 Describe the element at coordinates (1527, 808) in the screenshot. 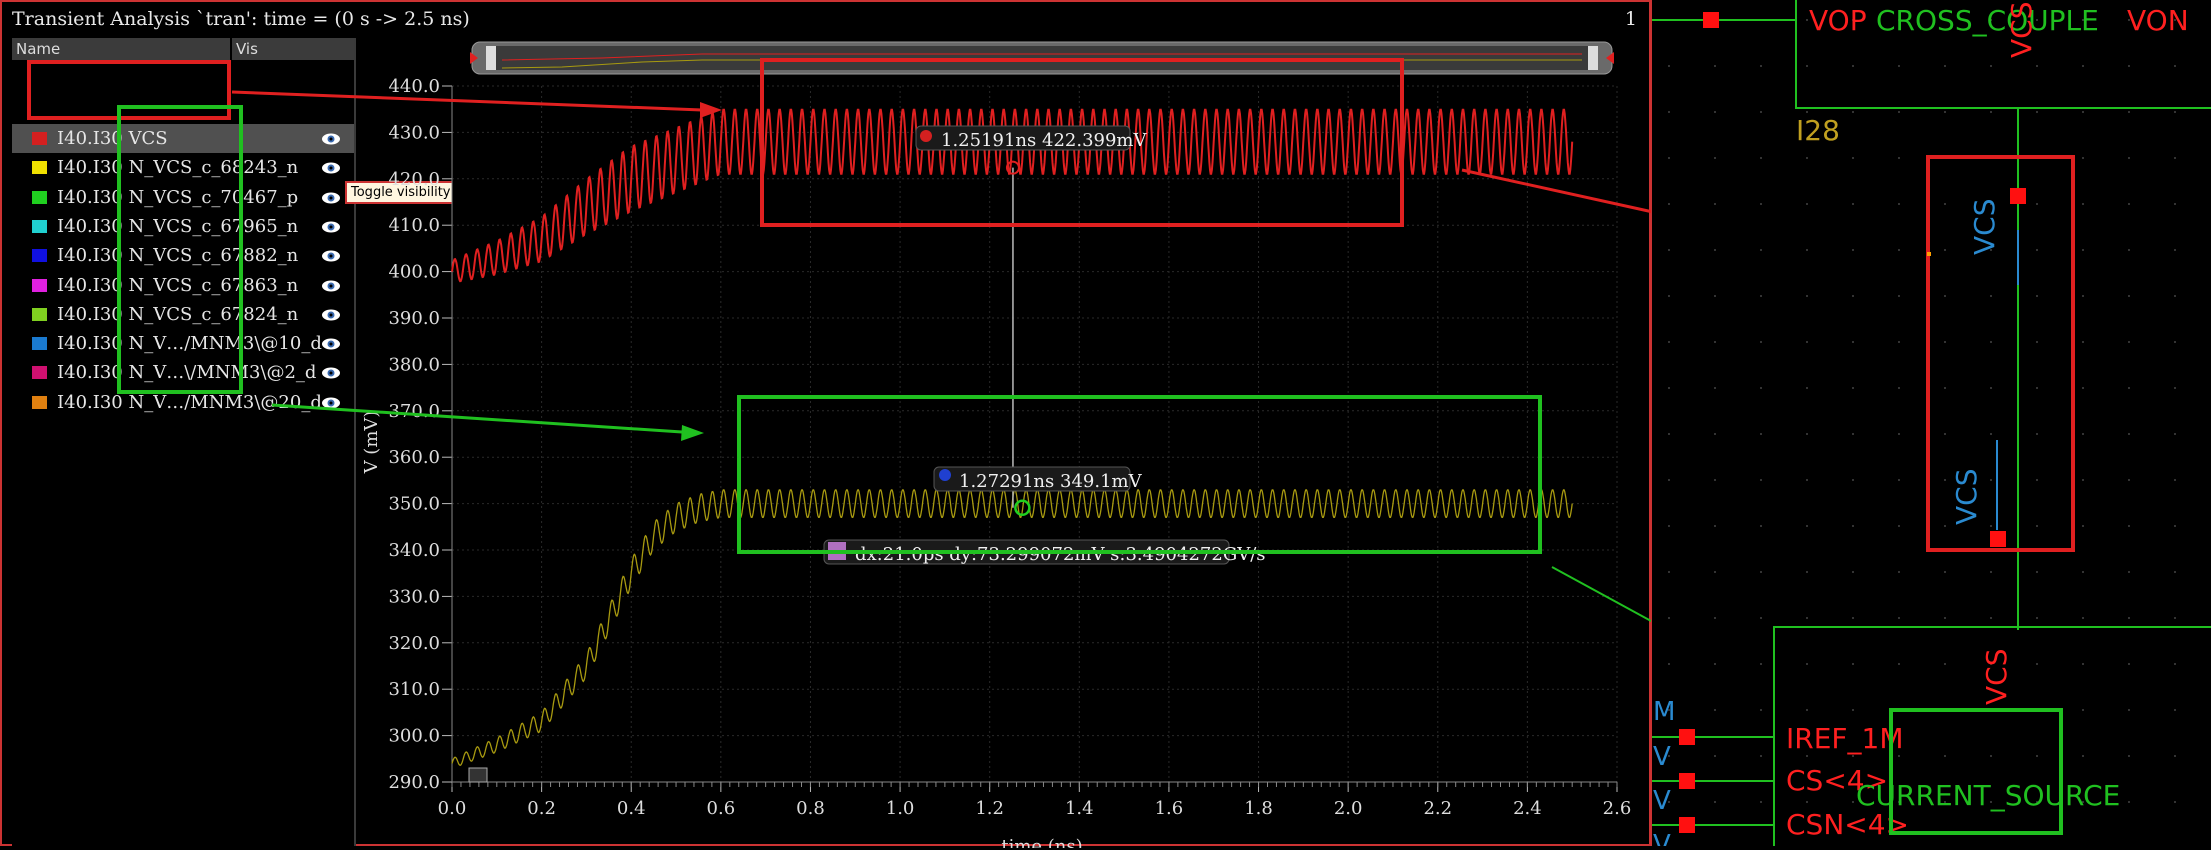

I see `x-tick-label: 2.4` at that location.